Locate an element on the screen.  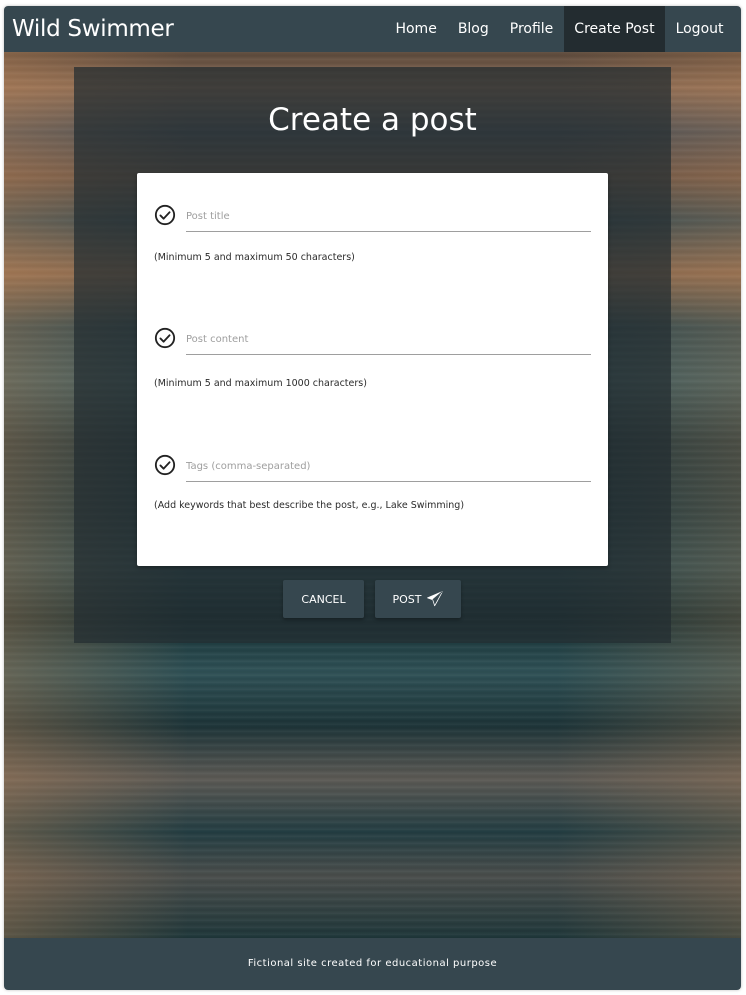
post-tags-input is located at coordinates (388, 466).